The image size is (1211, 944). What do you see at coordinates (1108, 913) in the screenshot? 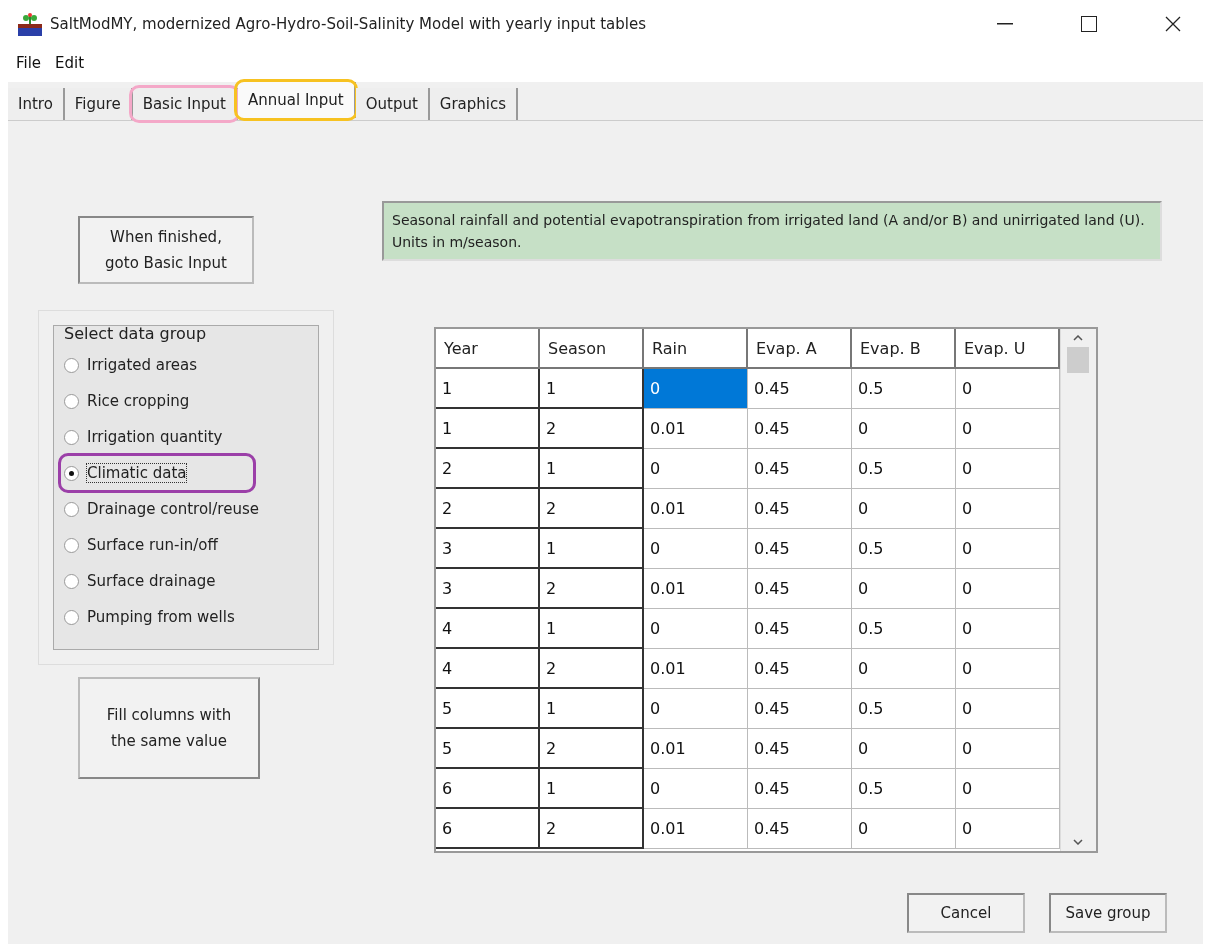
I see `dialog-button: Save group` at bounding box center [1108, 913].